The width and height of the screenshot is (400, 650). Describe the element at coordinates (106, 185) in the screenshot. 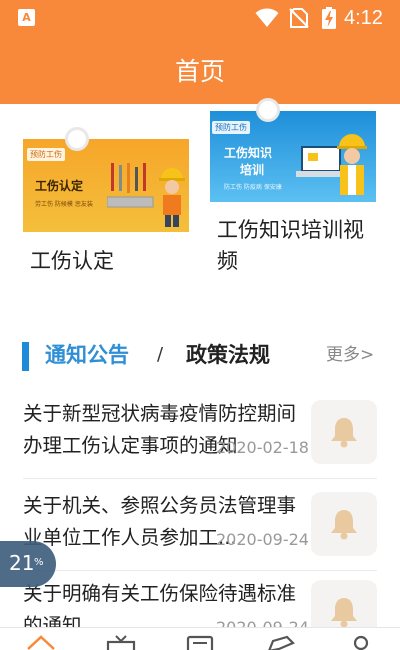

I see `banner-image-work-injury: 预防工伤 工伤认定 劳工伤 防候模 惩友装` at that location.